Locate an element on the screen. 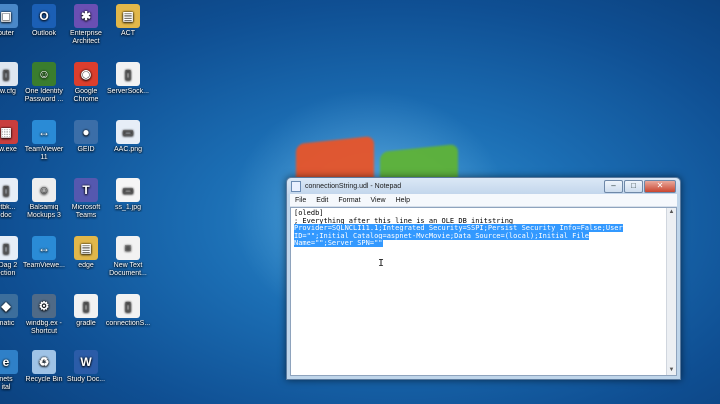  windbg-icon: ⚙ is located at coordinates (44, 306).